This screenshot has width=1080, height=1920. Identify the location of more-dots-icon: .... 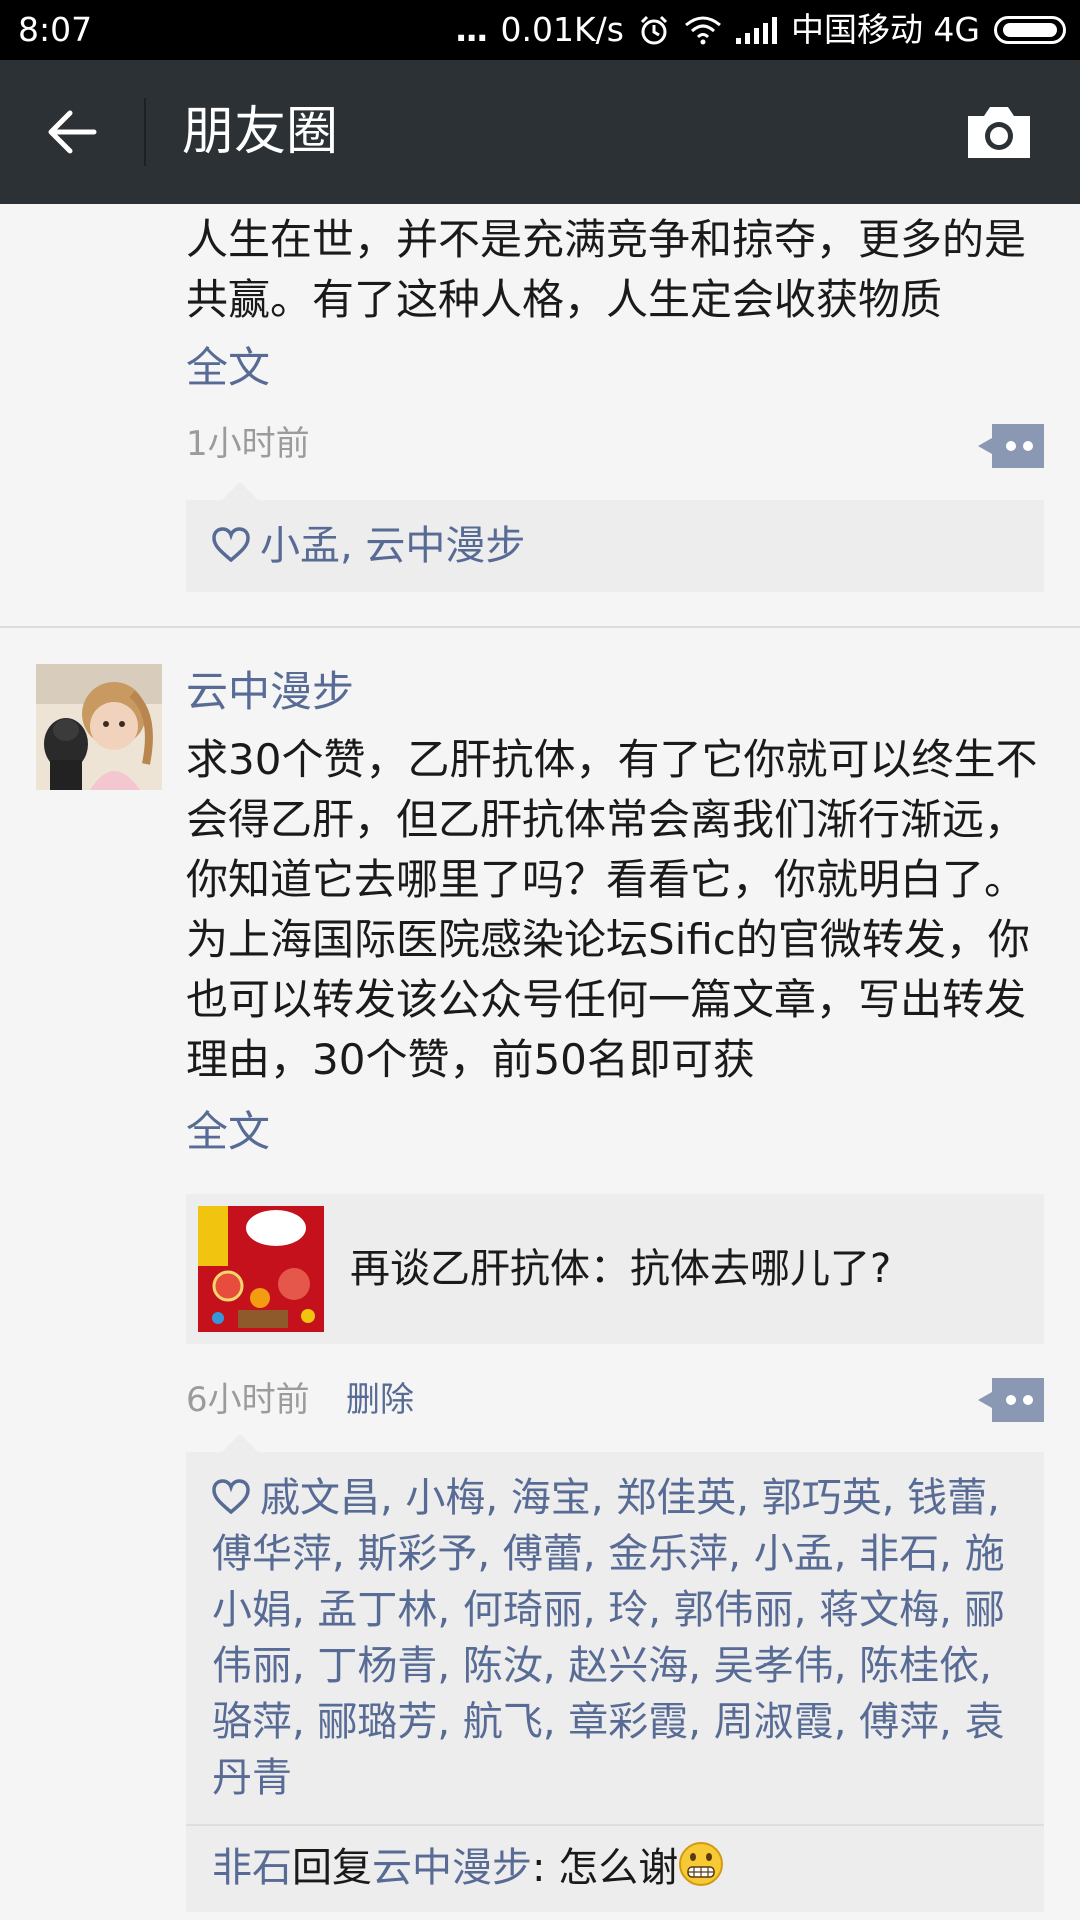
(471, 29).